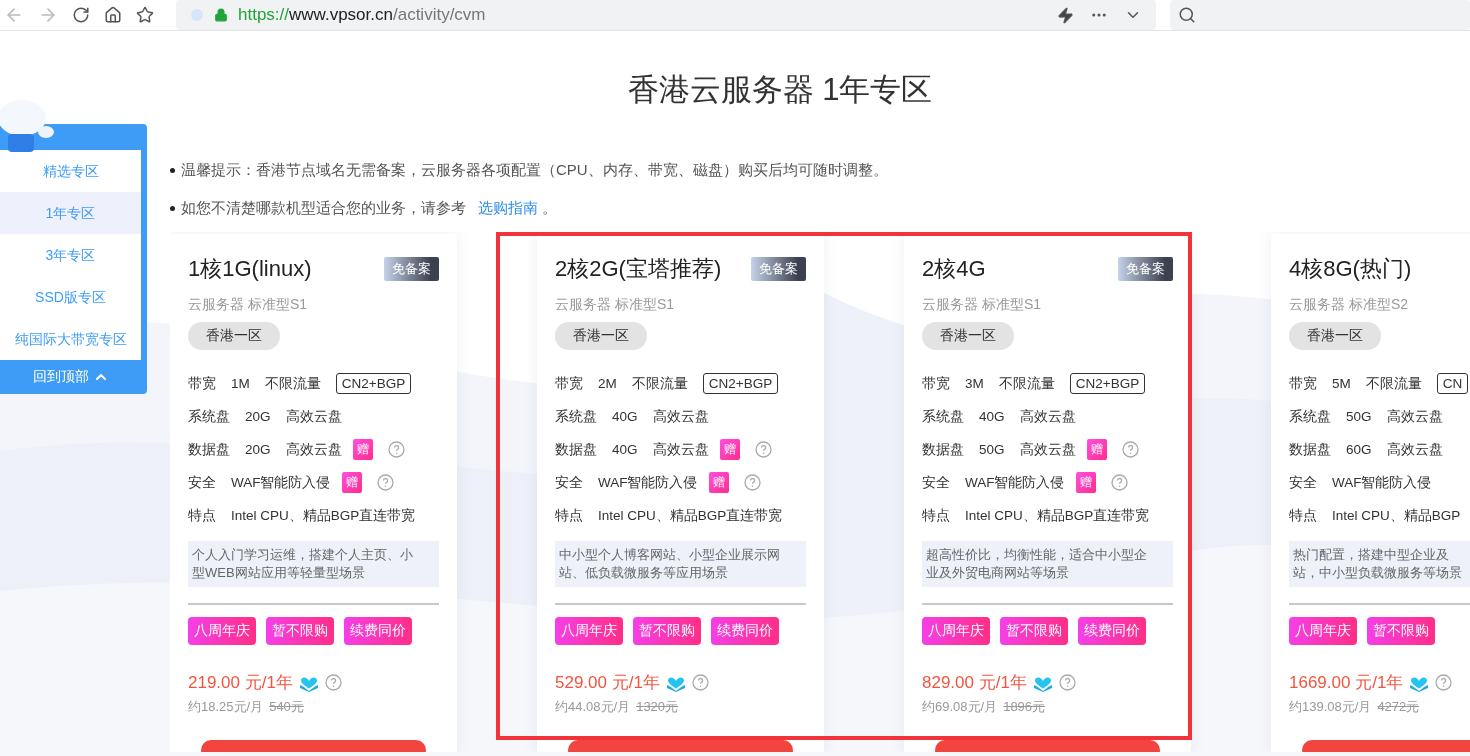 The width and height of the screenshot is (1470, 756). Describe the element at coordinates (780, 89) in the screenshot. I see `page-title: 香港云服务器 1年专区` at that location.